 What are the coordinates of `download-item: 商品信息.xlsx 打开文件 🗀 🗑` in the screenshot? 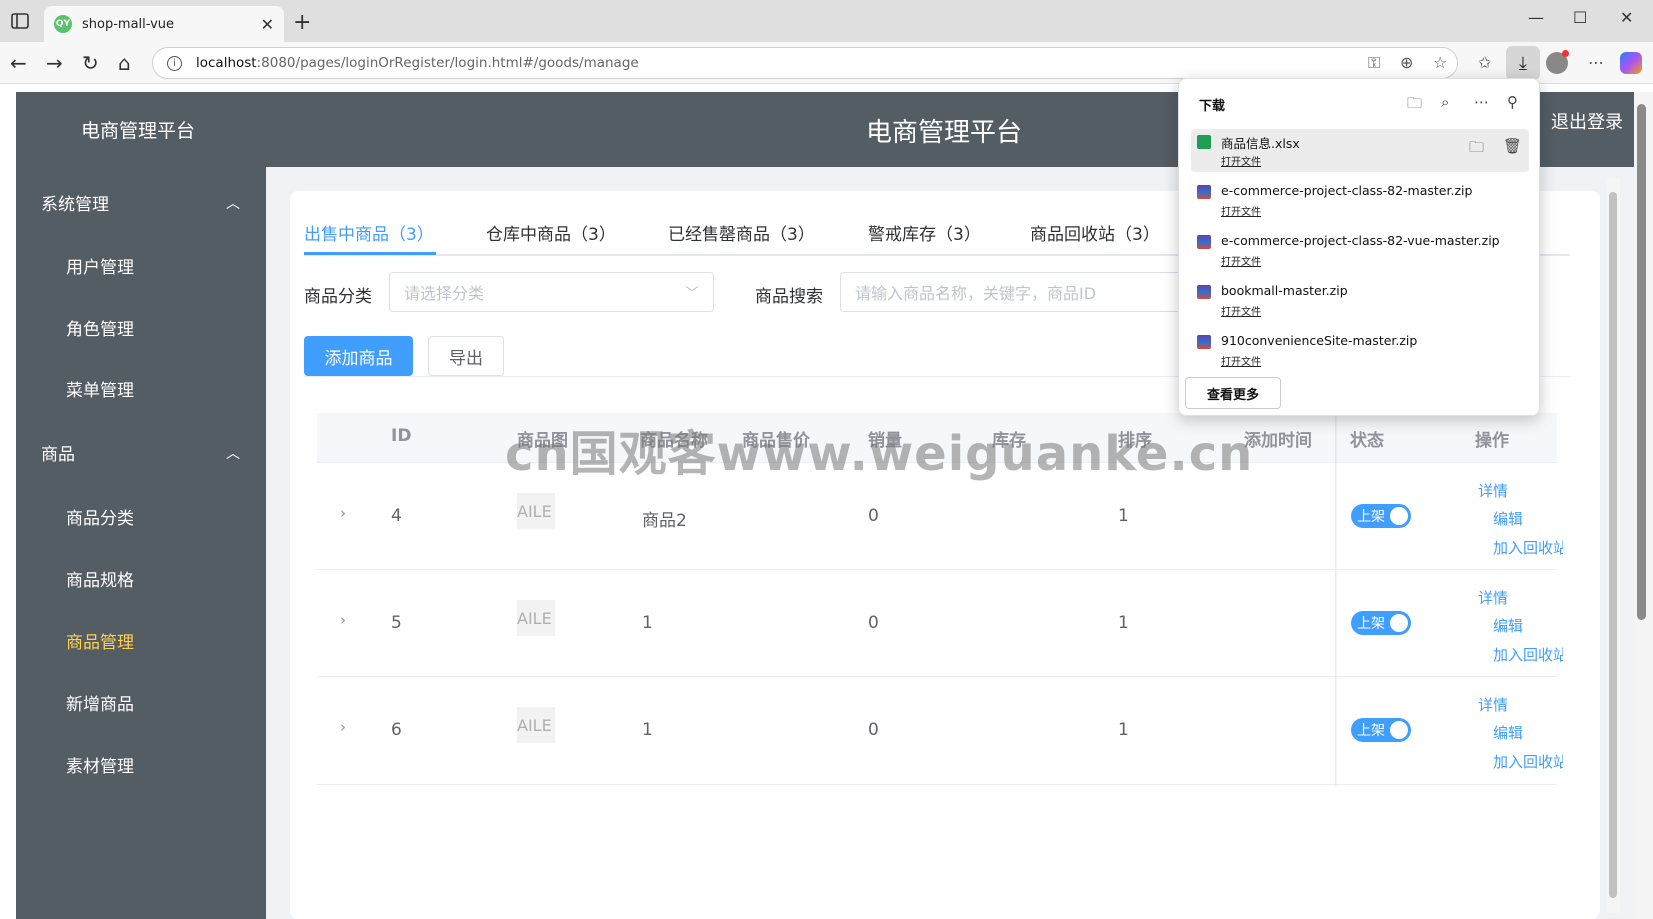 It's located at (1360, 150).